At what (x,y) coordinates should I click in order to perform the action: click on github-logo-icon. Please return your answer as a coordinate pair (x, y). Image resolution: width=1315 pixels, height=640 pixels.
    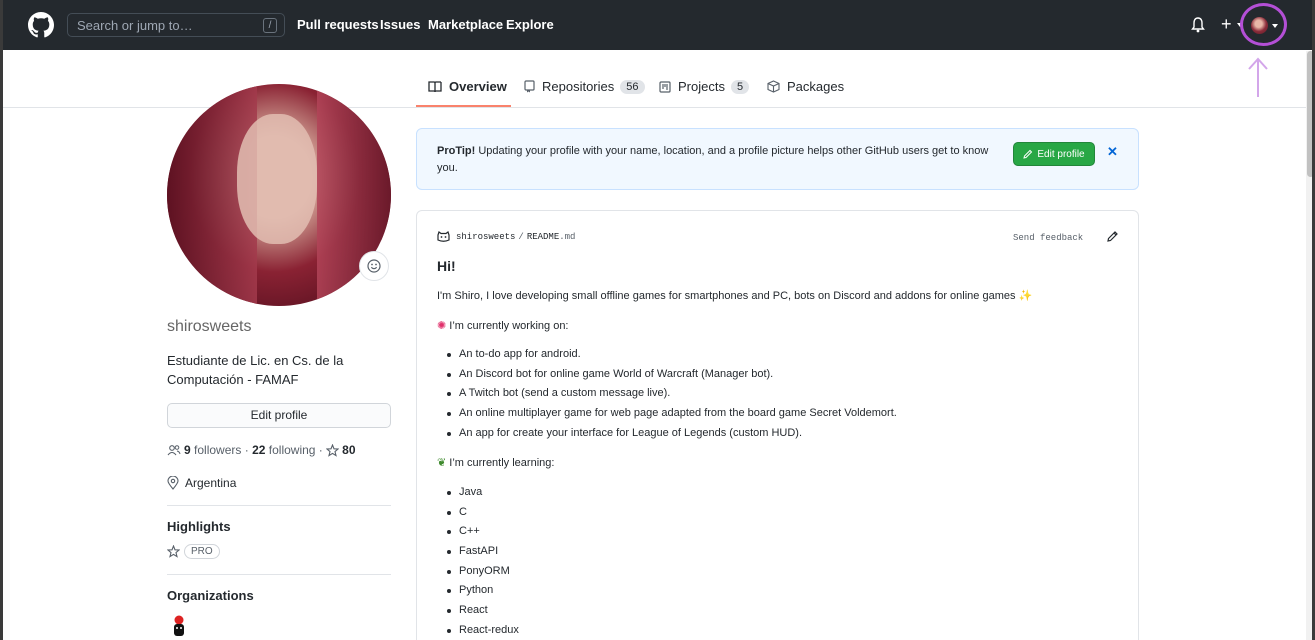
    Looking at the image, I should click on (41, 25).